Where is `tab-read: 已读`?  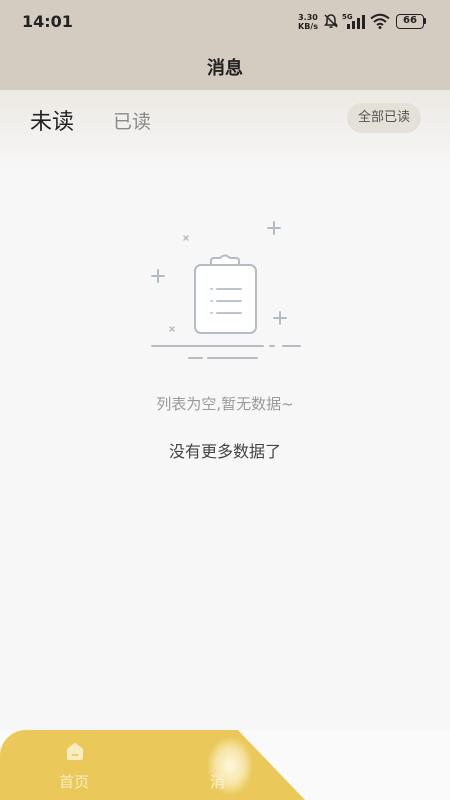
tab-read: 已读 is located at coordinates (132, 120).